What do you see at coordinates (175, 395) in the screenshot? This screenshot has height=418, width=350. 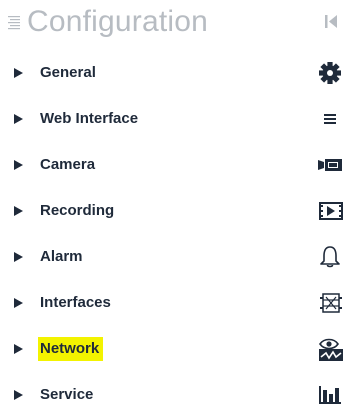 I see `nav-item-service: Service` at bounding box center [175, 395].